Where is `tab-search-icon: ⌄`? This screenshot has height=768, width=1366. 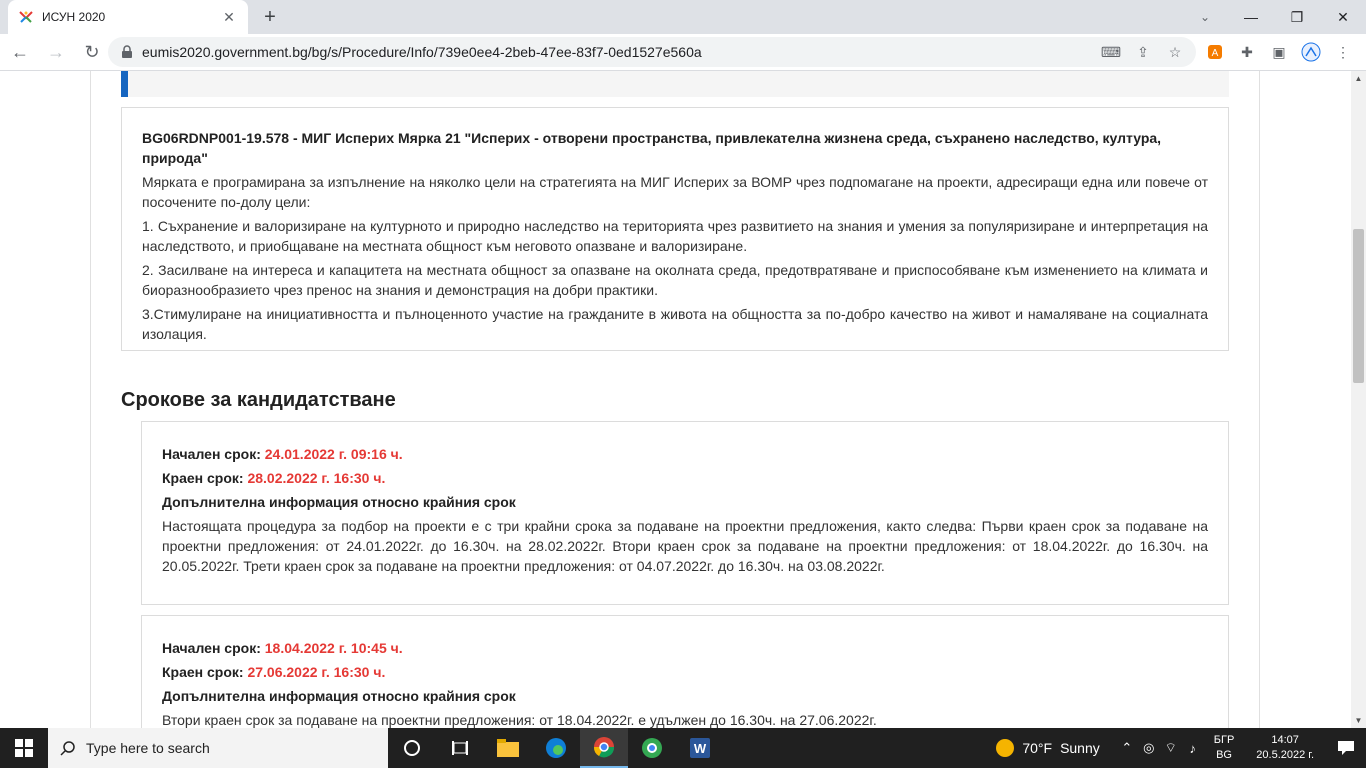
tab-search-icon: ⌄ is located at coordinates (1205, 17).